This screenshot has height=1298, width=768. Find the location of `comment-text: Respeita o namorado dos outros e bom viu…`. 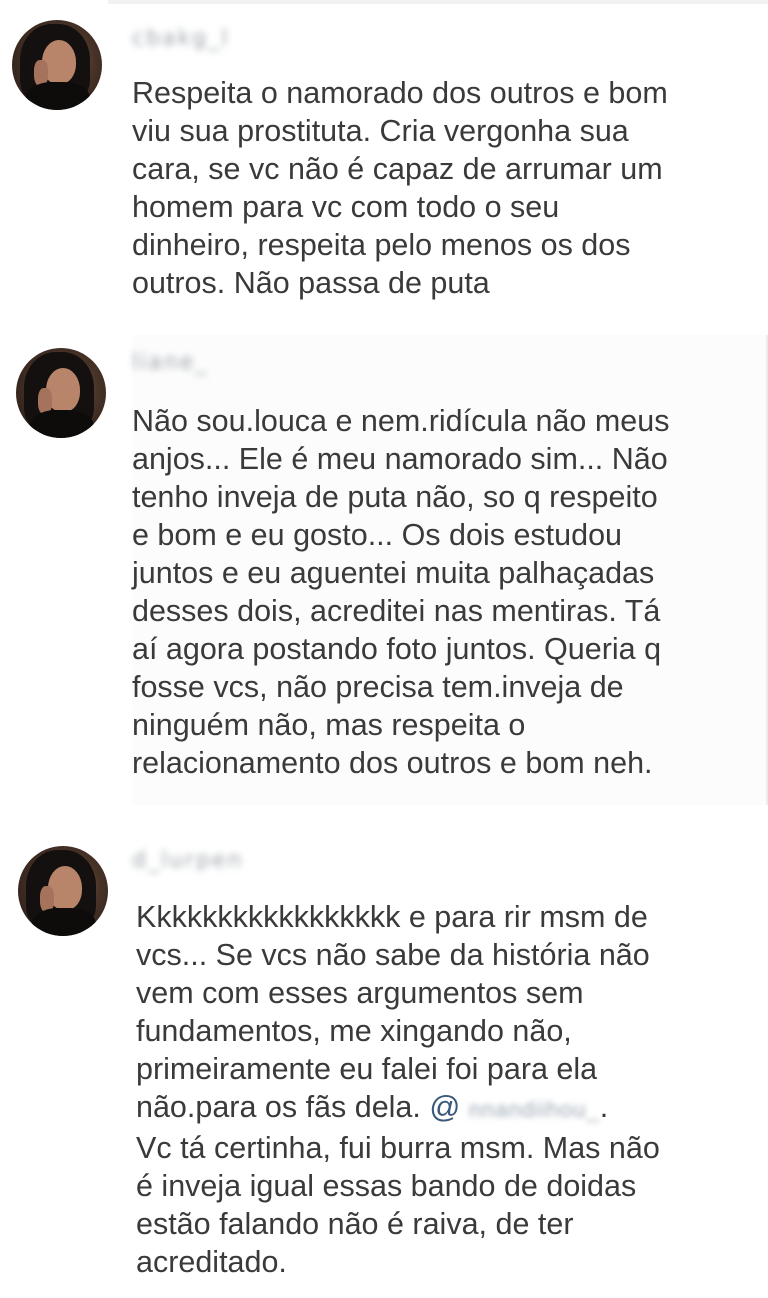

comment-text: Respeita o namorado dos outros e bom viu… is located at coordinates (400, 188).